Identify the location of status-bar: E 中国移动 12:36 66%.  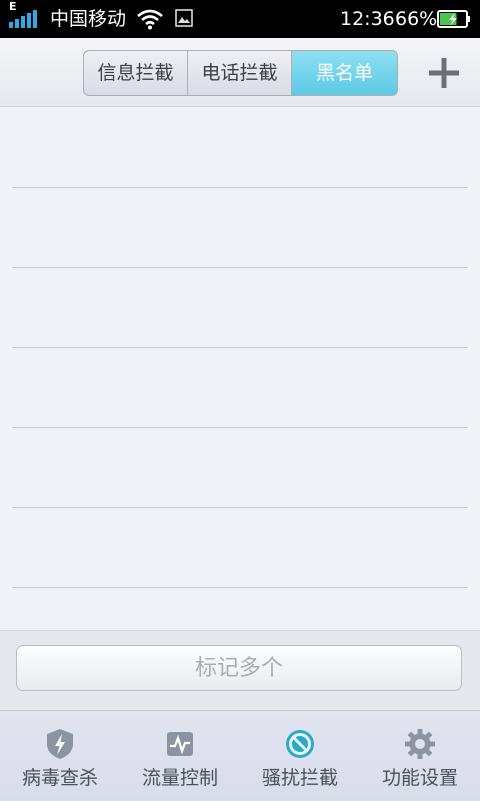
(240, 19).